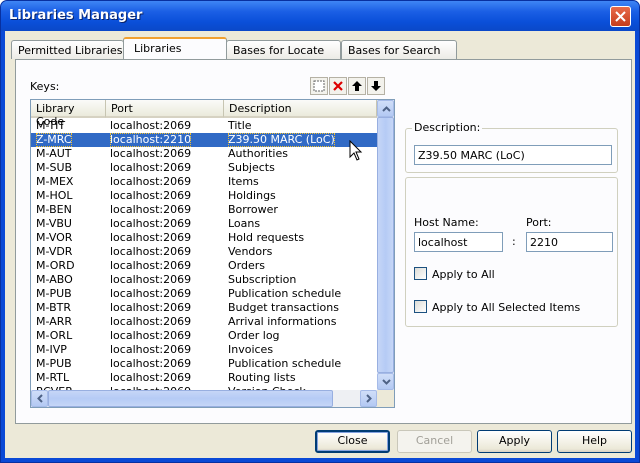 The width and height of the screenshot is (640, 463). I want to click on host-name-field: localhost, so click(458, 242).